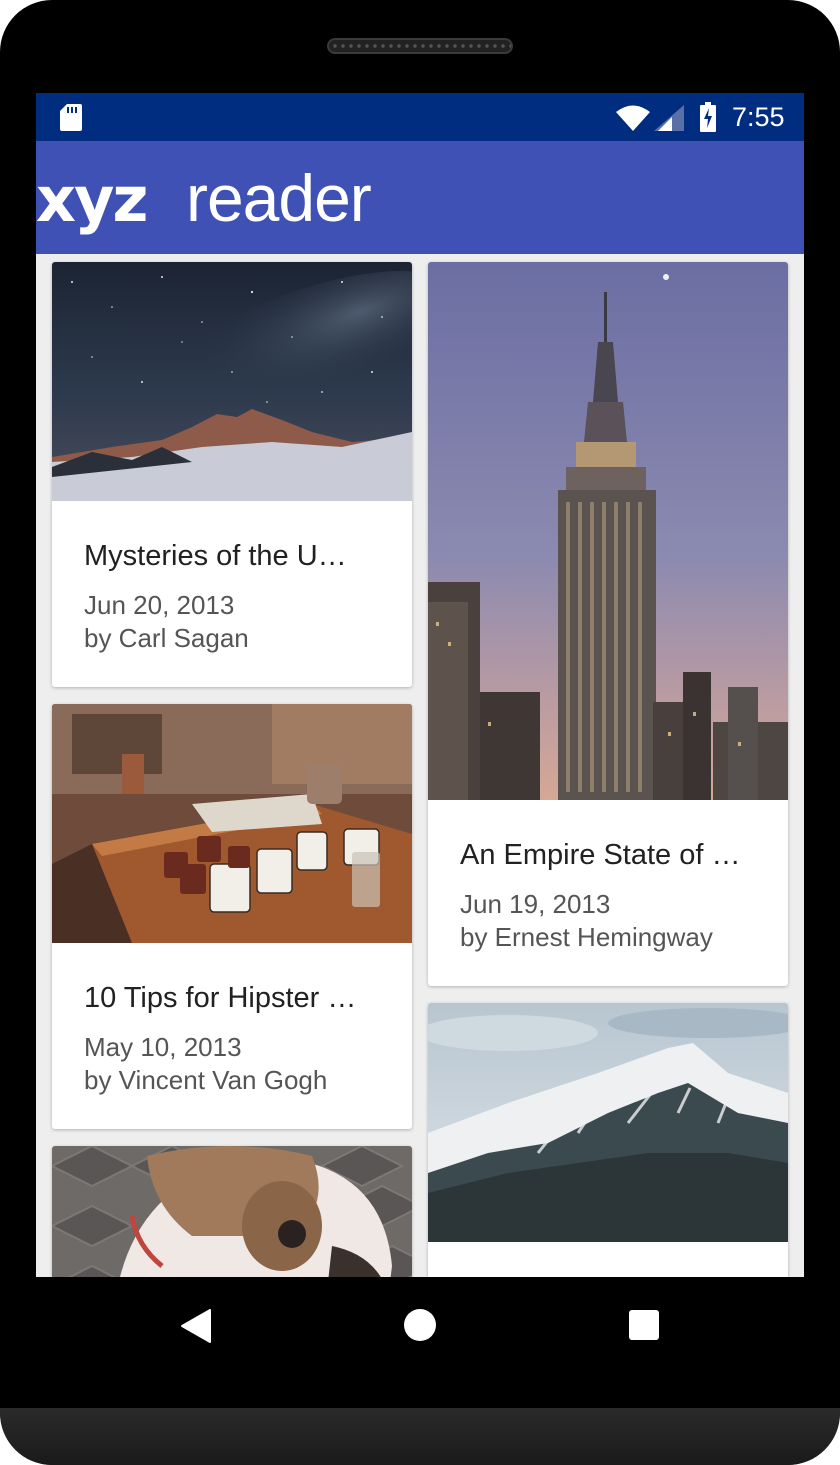  I want to click on sd-card-icon, so click(71, 117).